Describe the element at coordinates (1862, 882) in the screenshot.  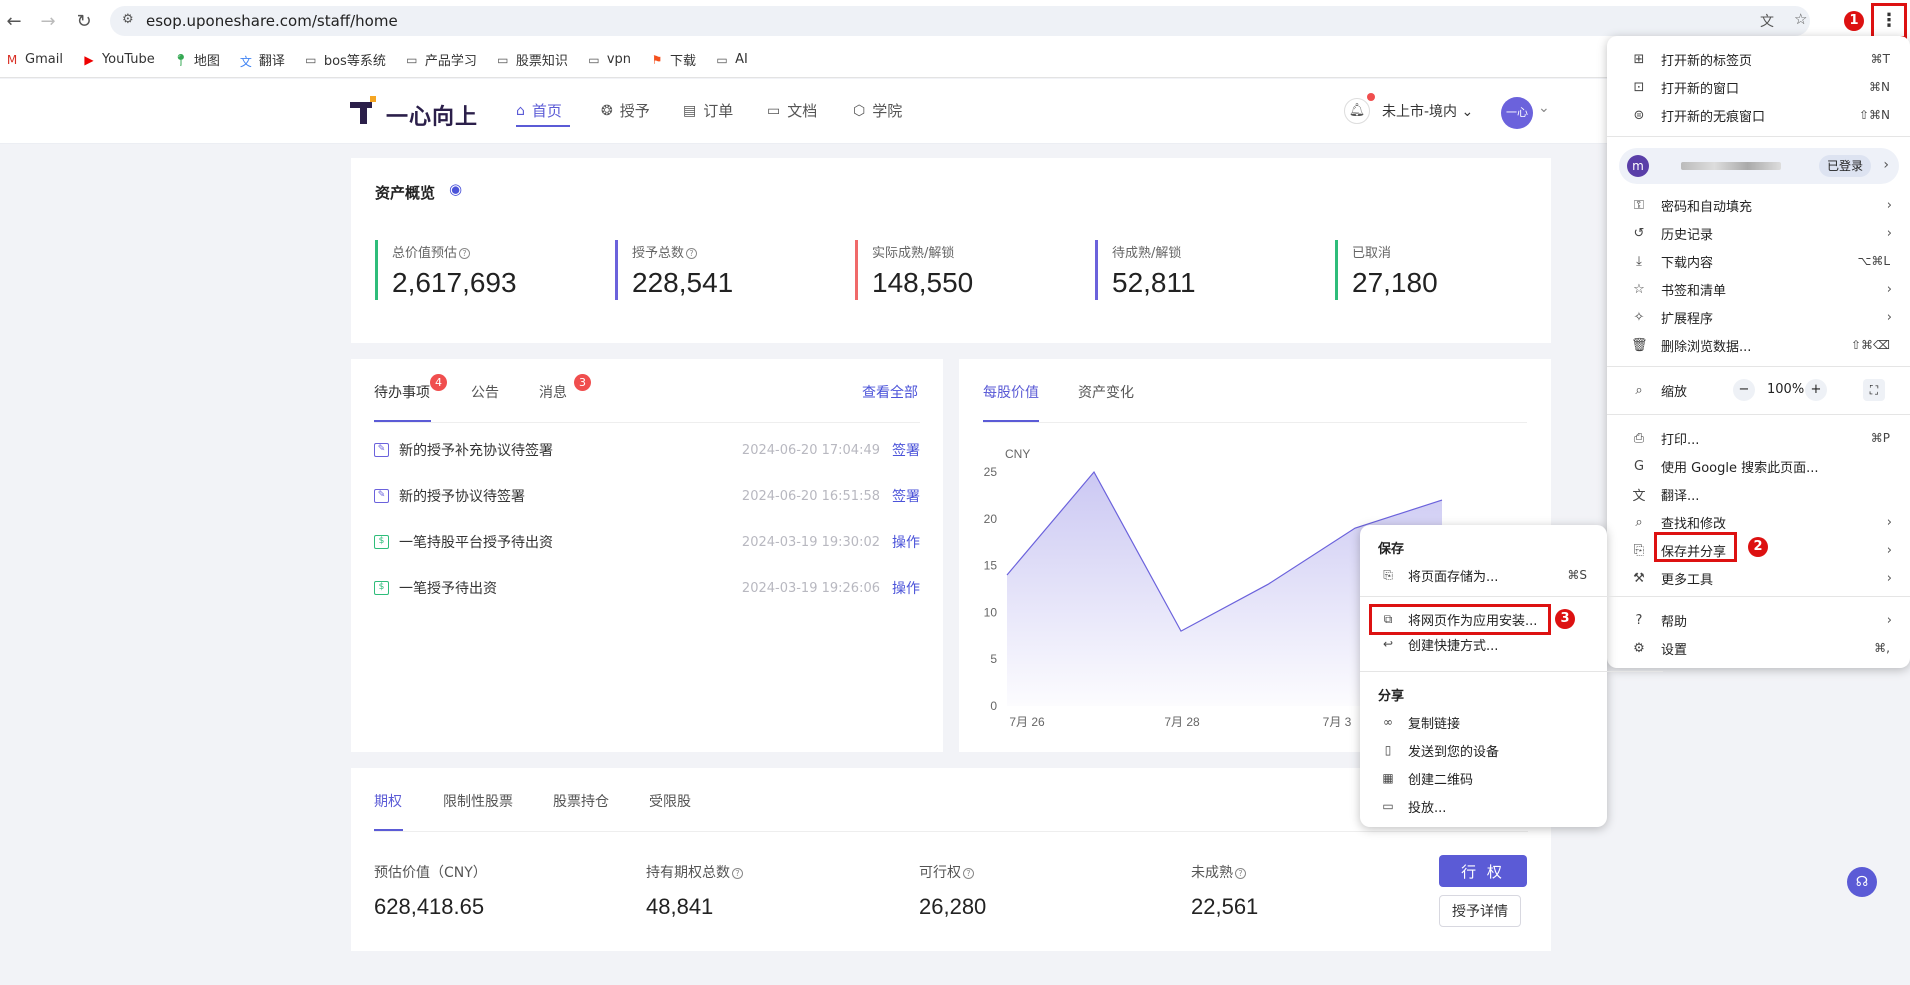
I see `customer-service-icon: ☊` at that location.